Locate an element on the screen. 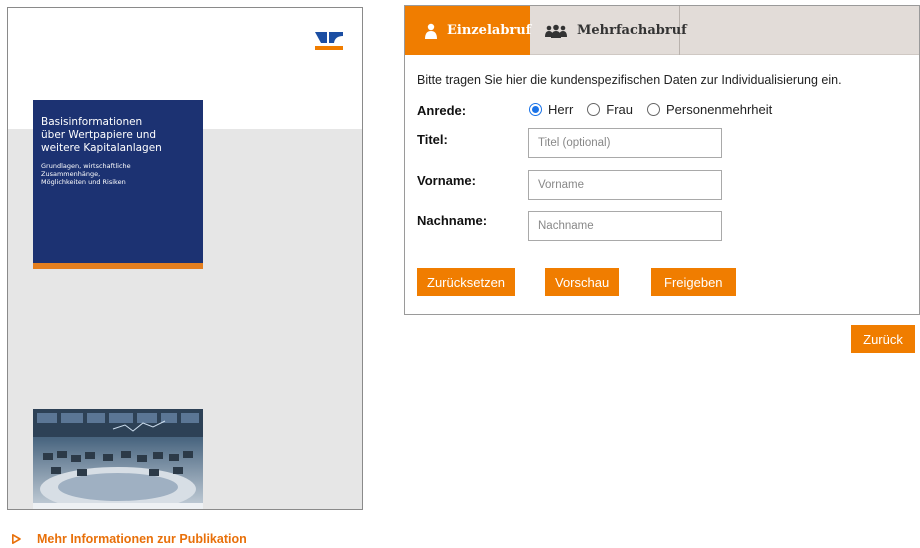 This screenshot has width=920, height=548. nachname-input is located at coordinates (625, 226).